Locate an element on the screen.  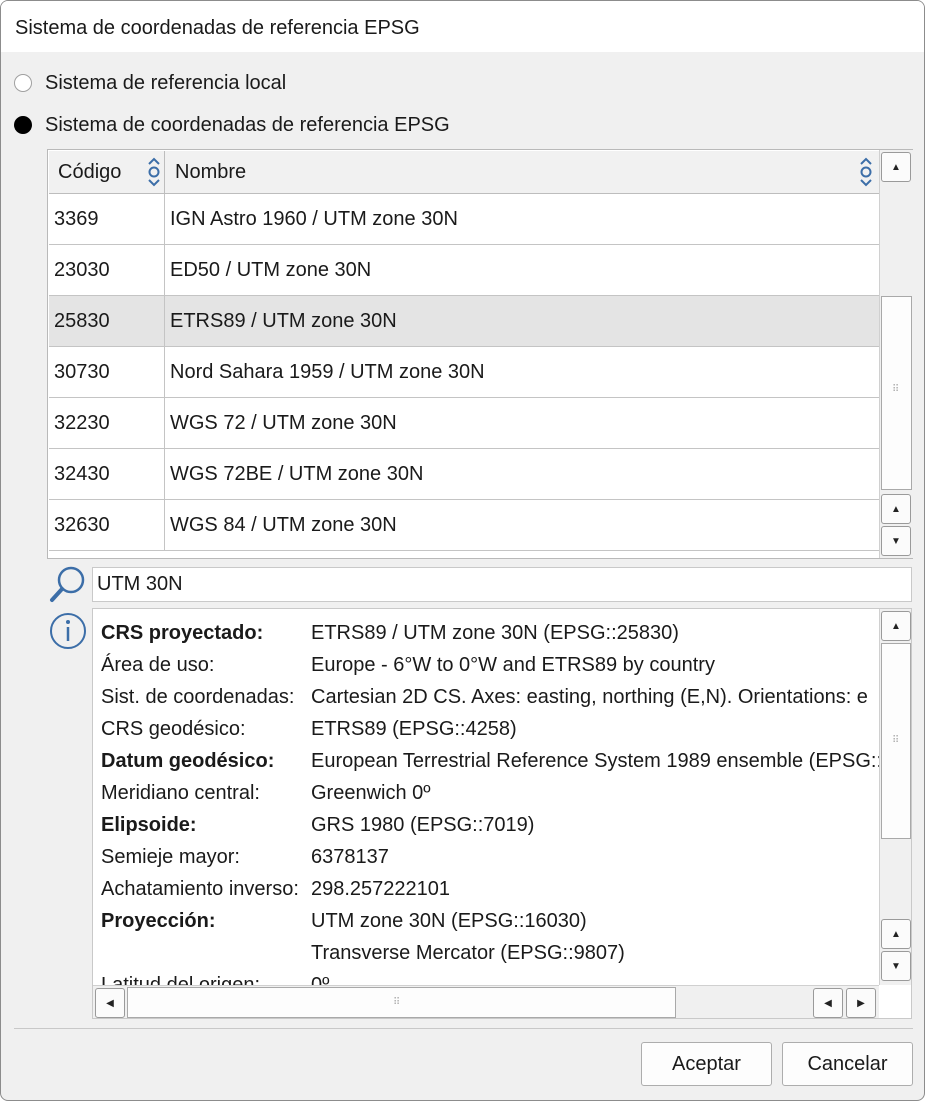
name-cell: WGS 72BE / UTM zone 30N is located at coordinates (297, 473).